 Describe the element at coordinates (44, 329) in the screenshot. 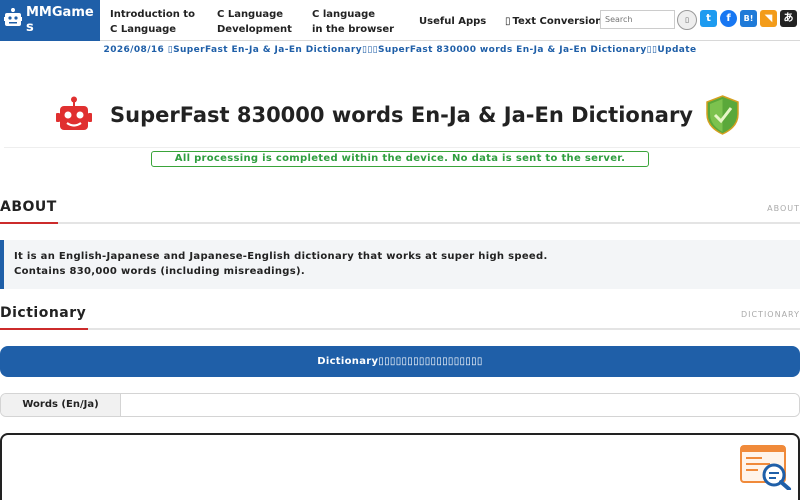

I see `dictionary-heading-underline` at that location.